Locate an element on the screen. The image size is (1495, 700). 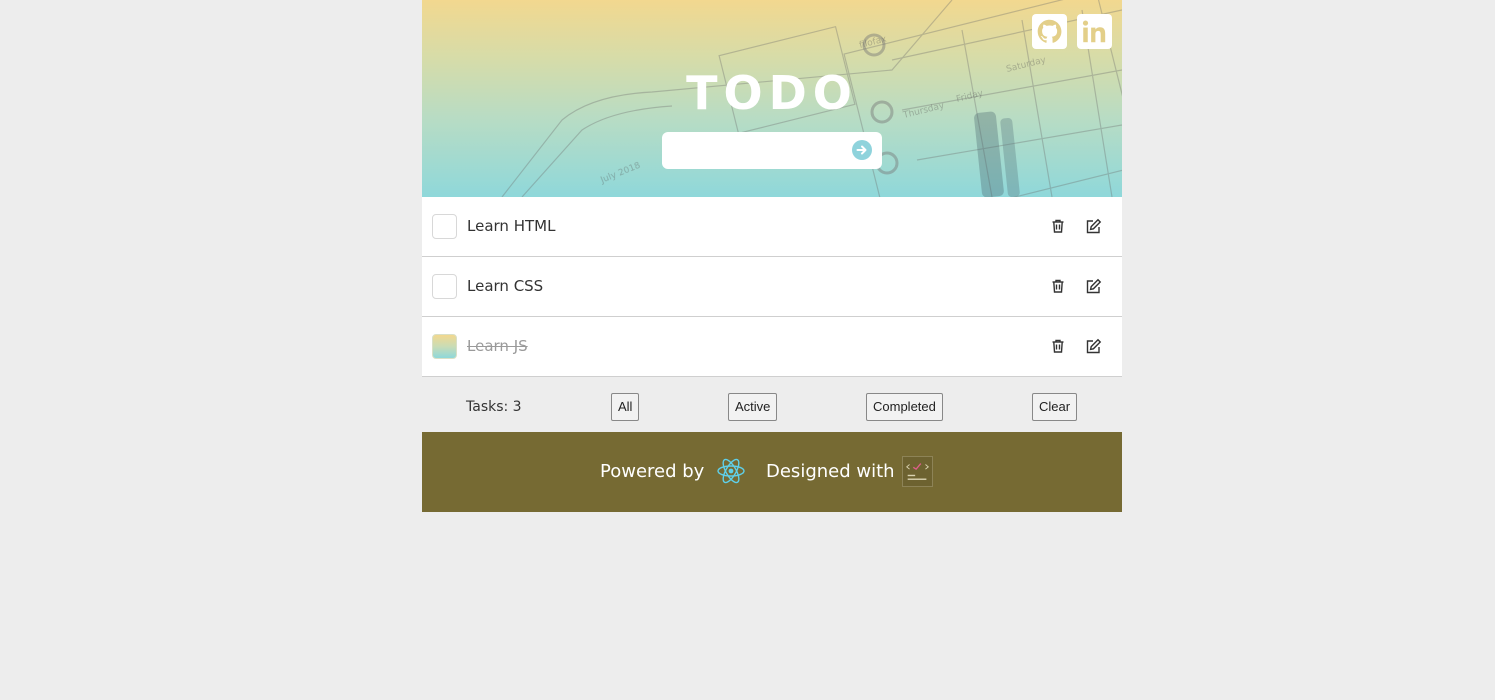
react-logo-icon is located at coordinates (731, 471).